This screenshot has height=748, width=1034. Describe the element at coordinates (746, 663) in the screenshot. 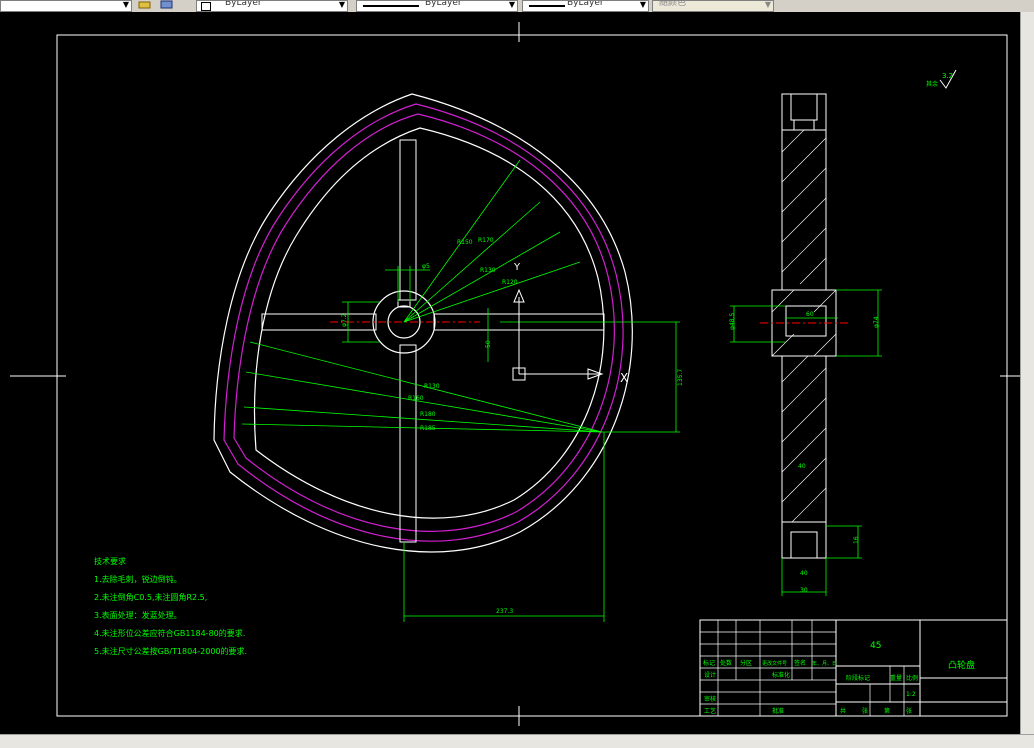

I see `title-label-zone: 分区` at that location.